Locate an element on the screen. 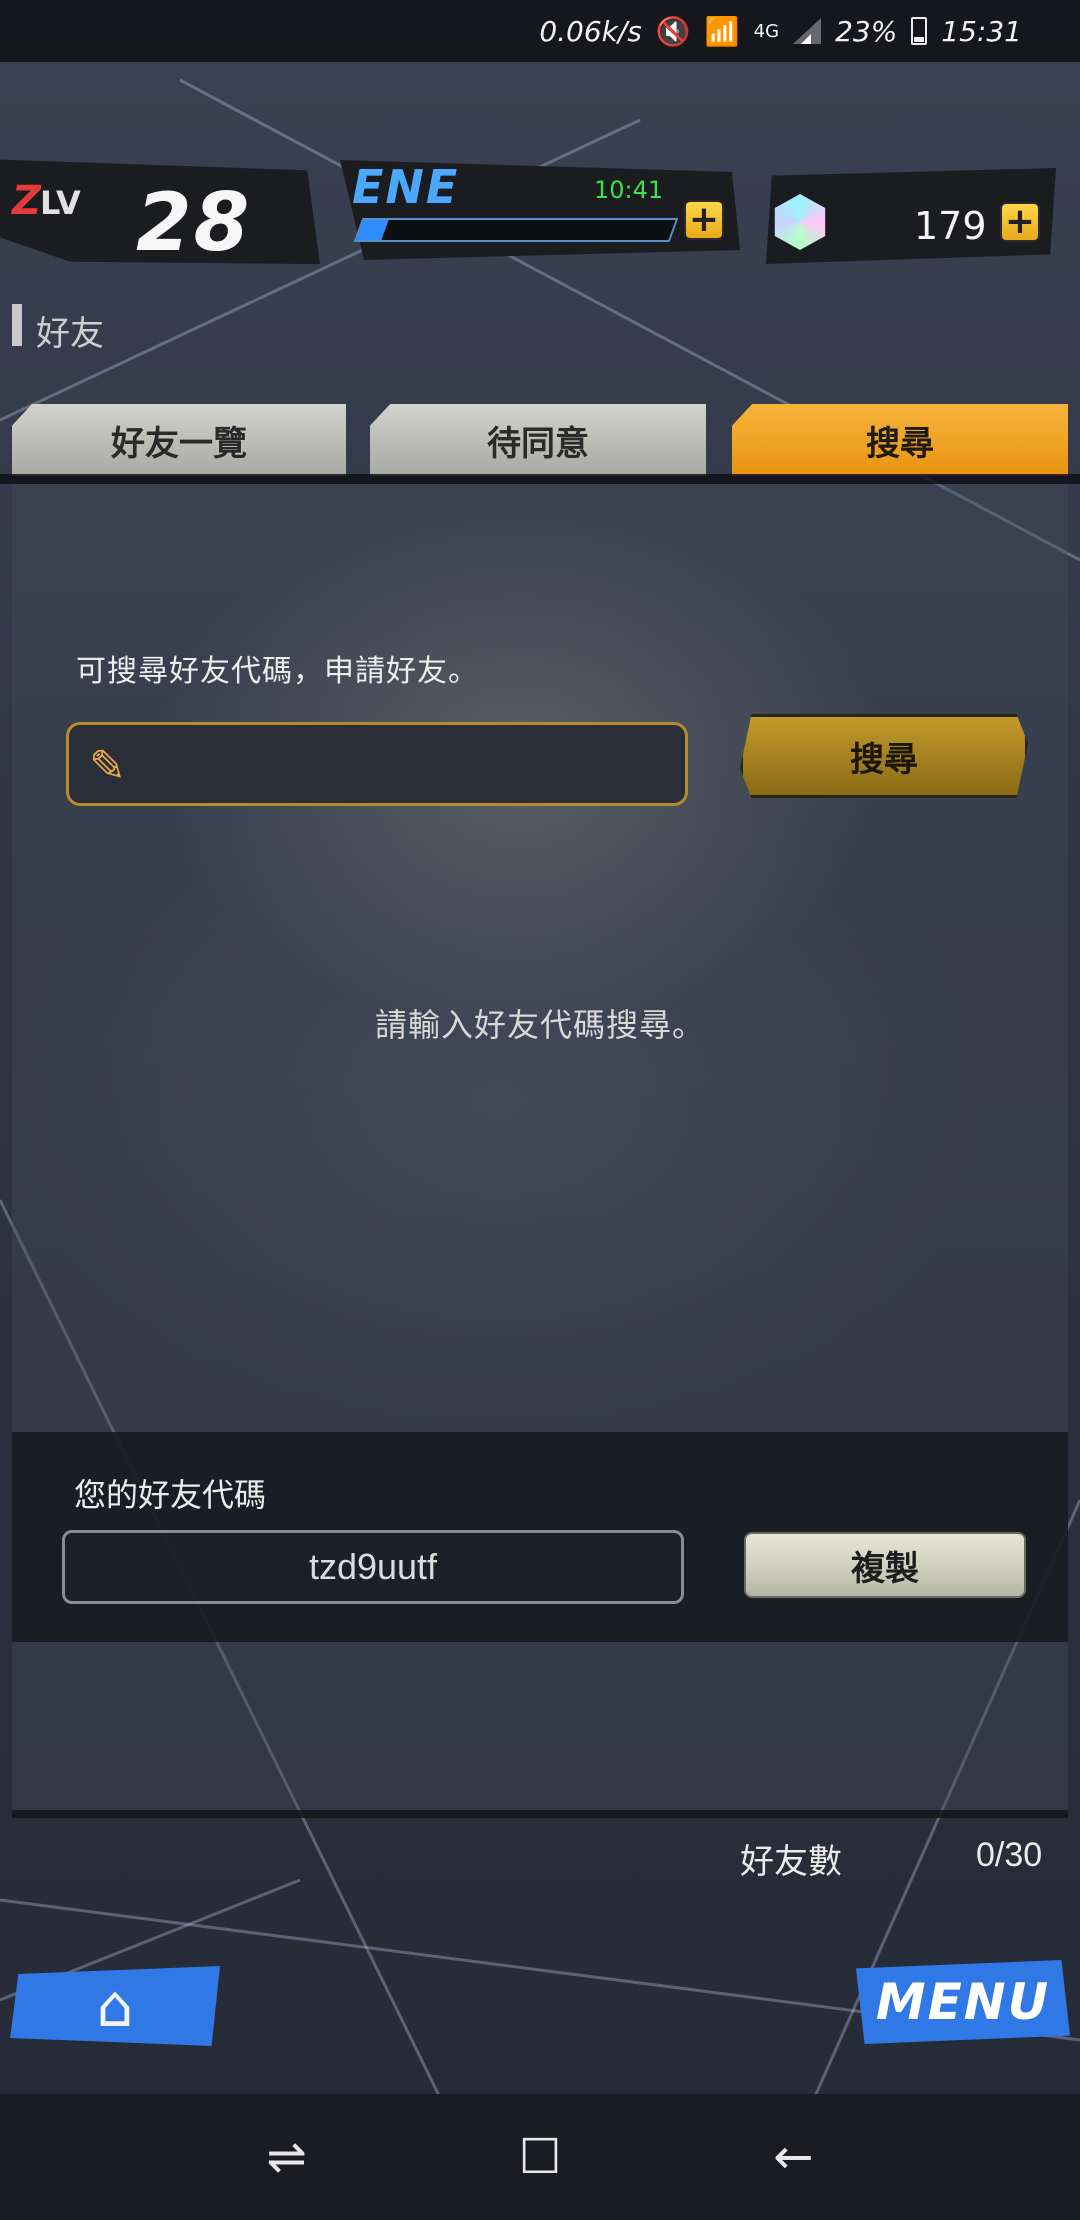 Image resolution: width=1080 pixels, height=2220 pixels. recent-apps-icon: ⇌ is located at coordinates (287, 2157).